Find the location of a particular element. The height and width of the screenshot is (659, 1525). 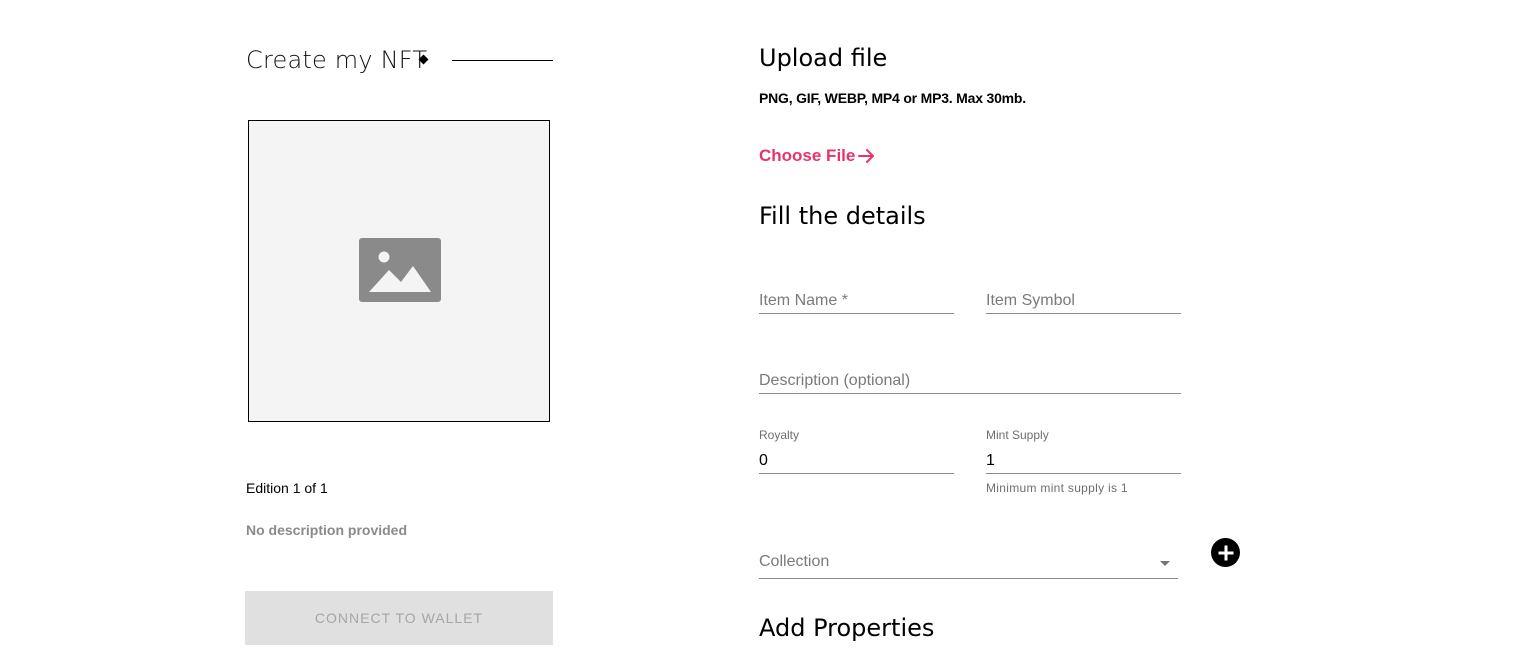

mint-supply-field is located at coordinates (1083, 461).